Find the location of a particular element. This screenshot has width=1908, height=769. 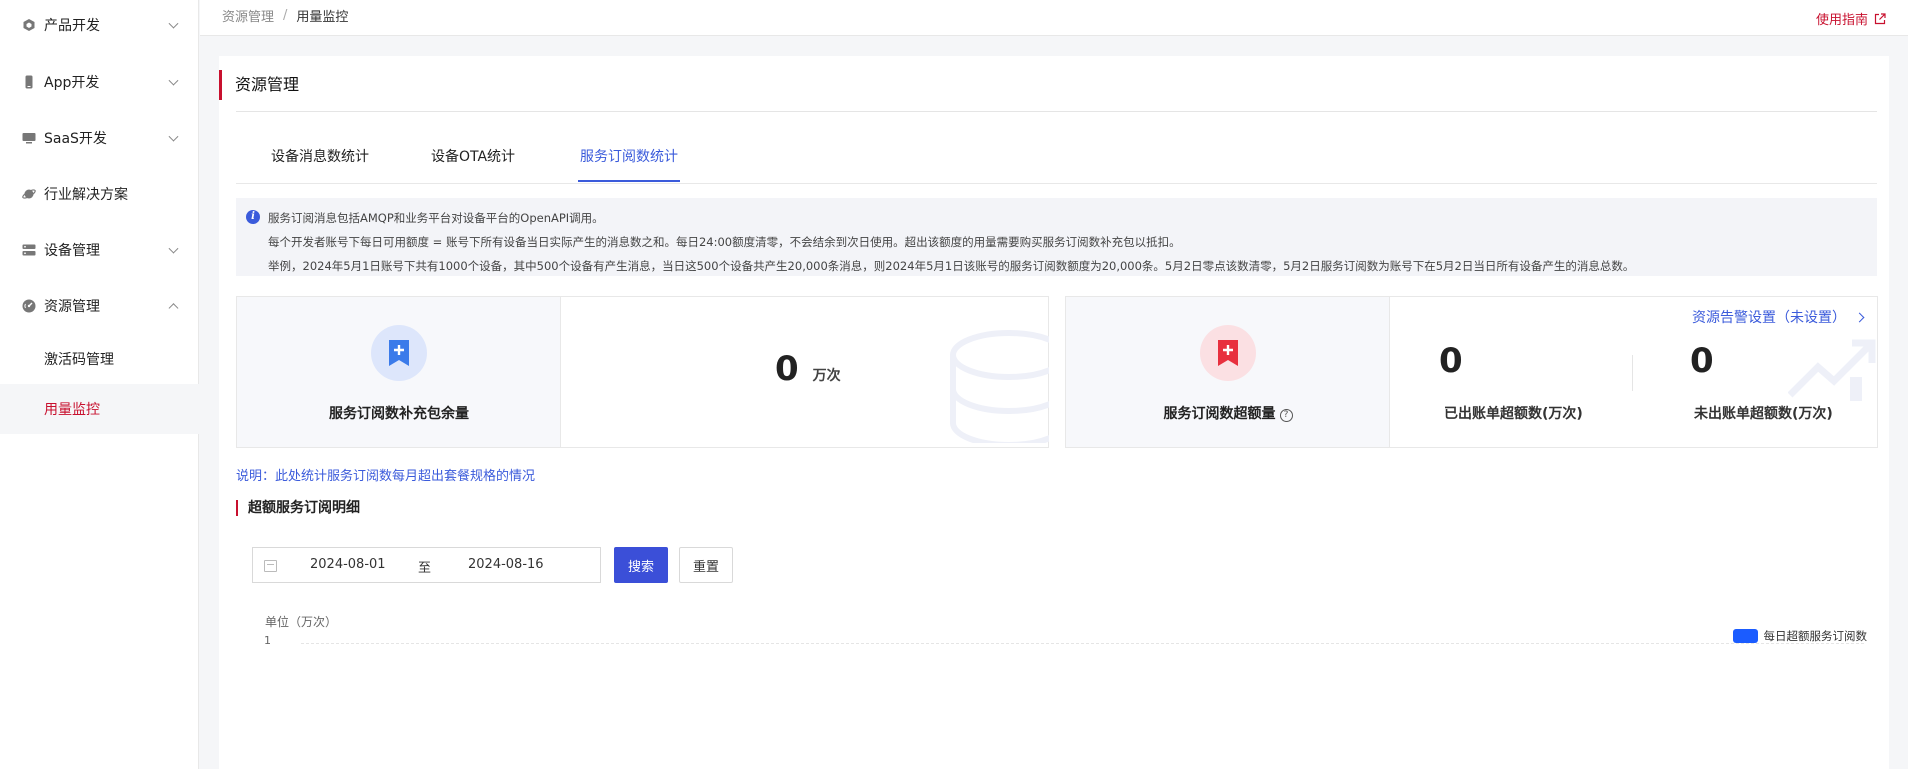

breadcrumb-item-resource-management: 资源管理 is located at coordinates (248, 15).